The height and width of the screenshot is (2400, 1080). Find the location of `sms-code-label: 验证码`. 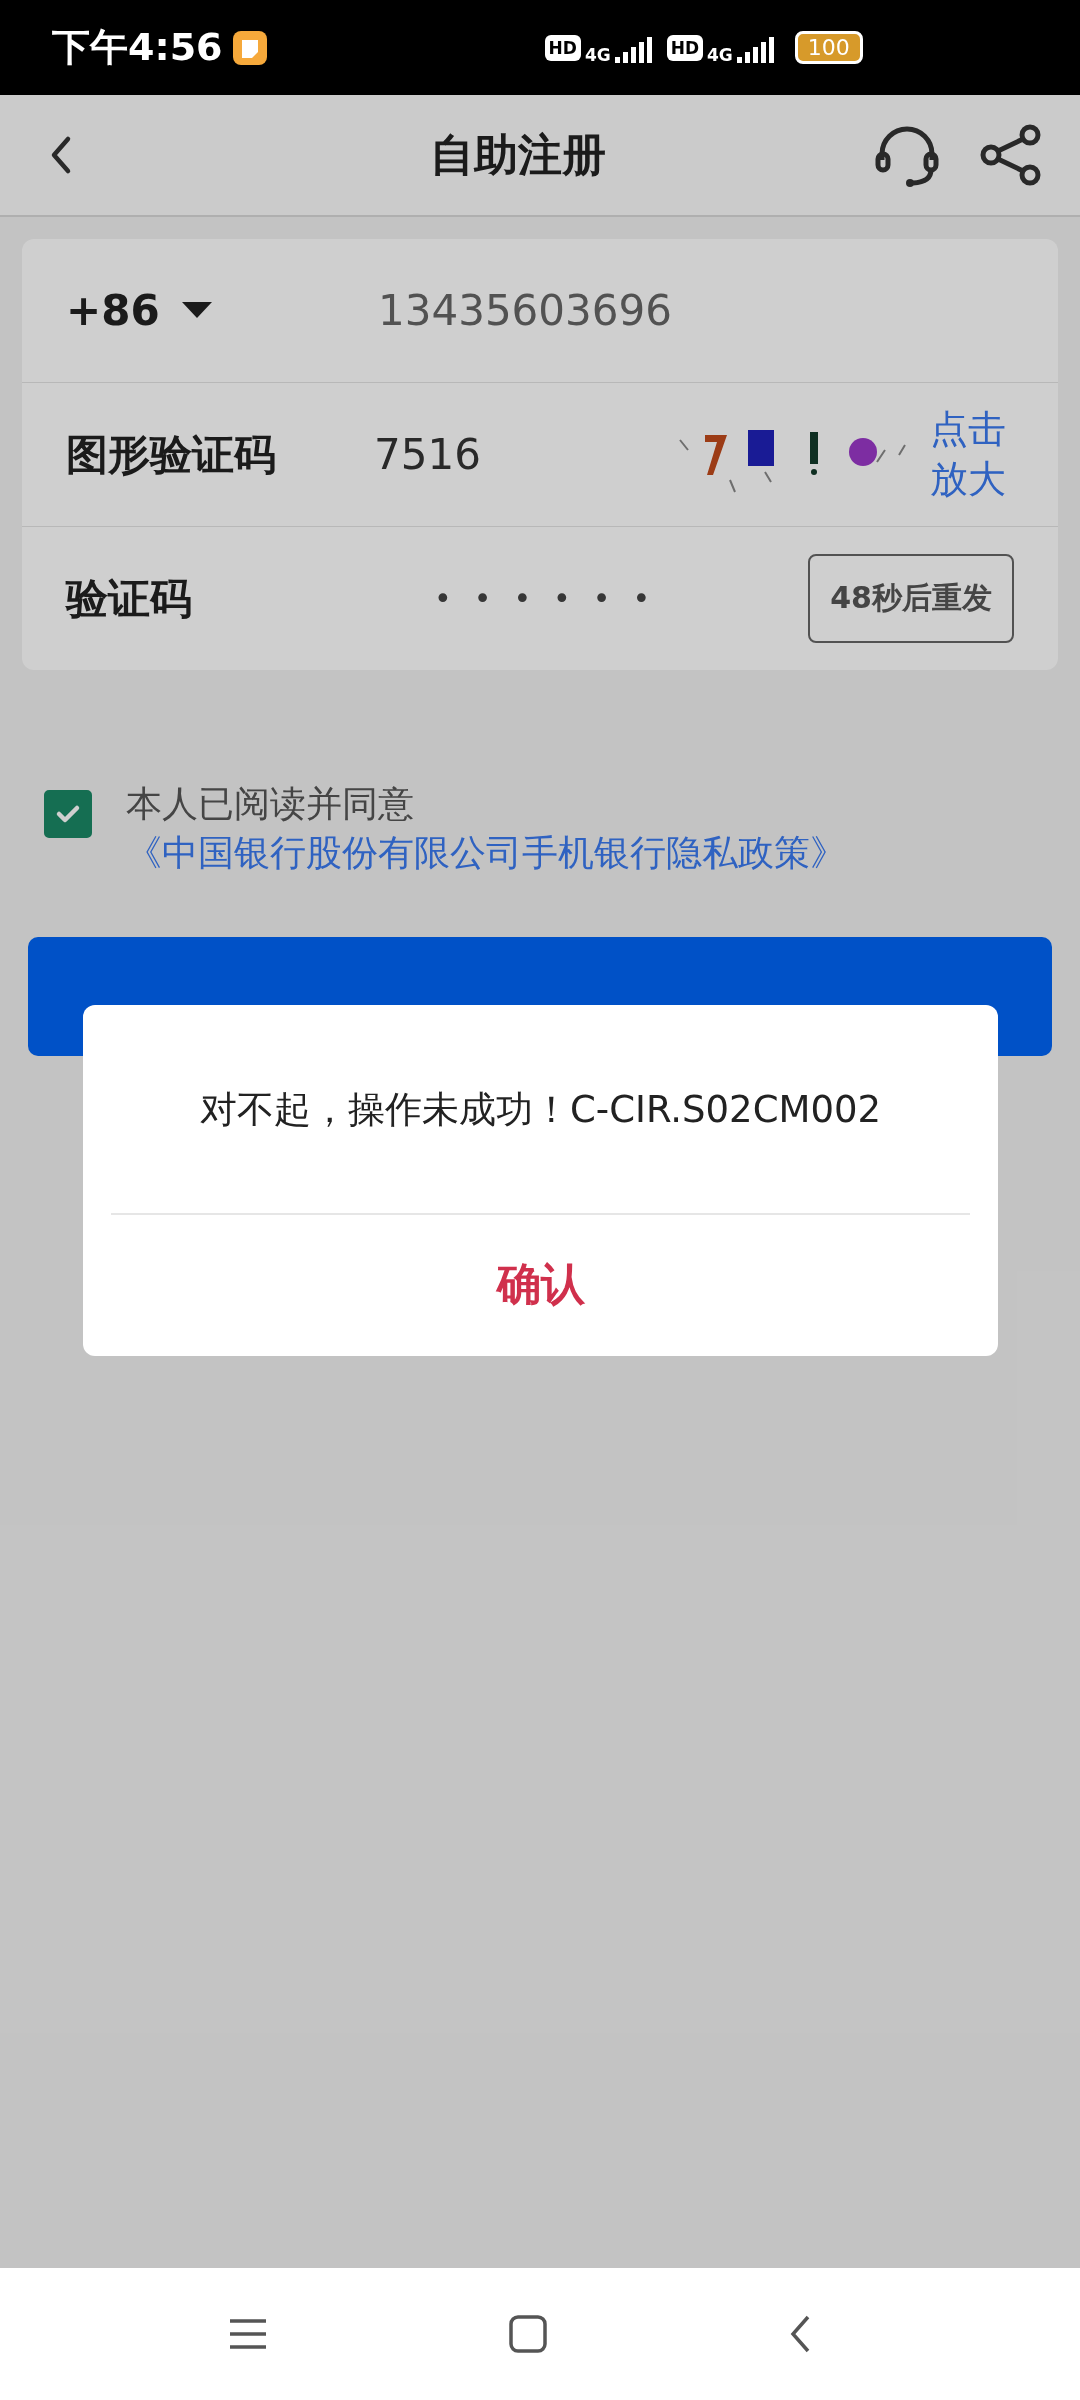

sms-code-label: 验证码 is located at coordinates (129, 598).